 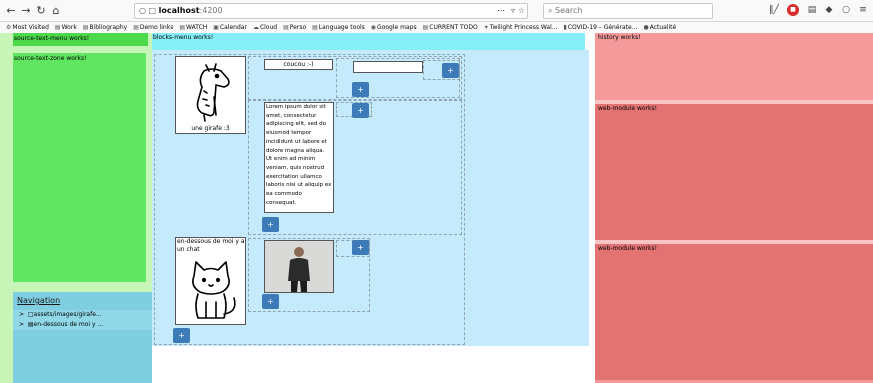 I want to click on library-icon: ‖╱, so click(x=774, y=10).